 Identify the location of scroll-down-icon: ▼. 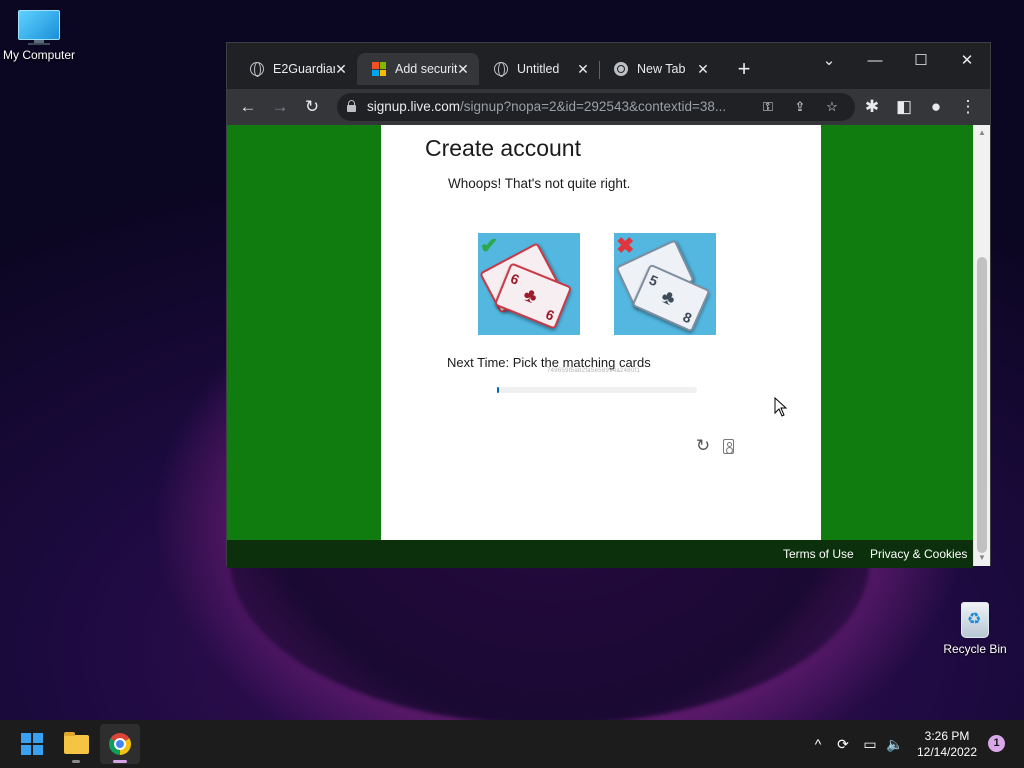
(982, 558).